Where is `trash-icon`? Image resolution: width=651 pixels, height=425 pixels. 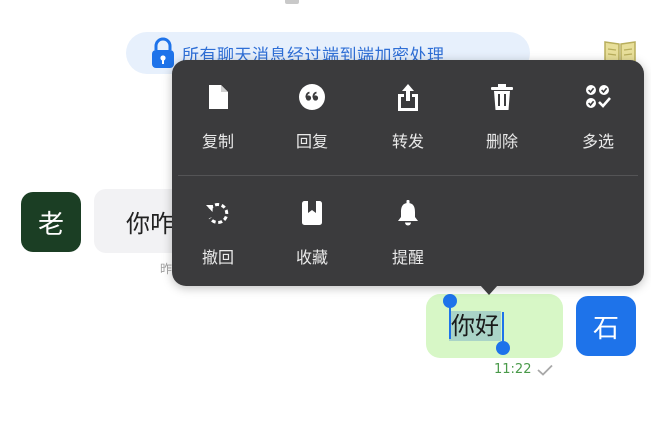 trash-icon is located at coordinates (502, 97).